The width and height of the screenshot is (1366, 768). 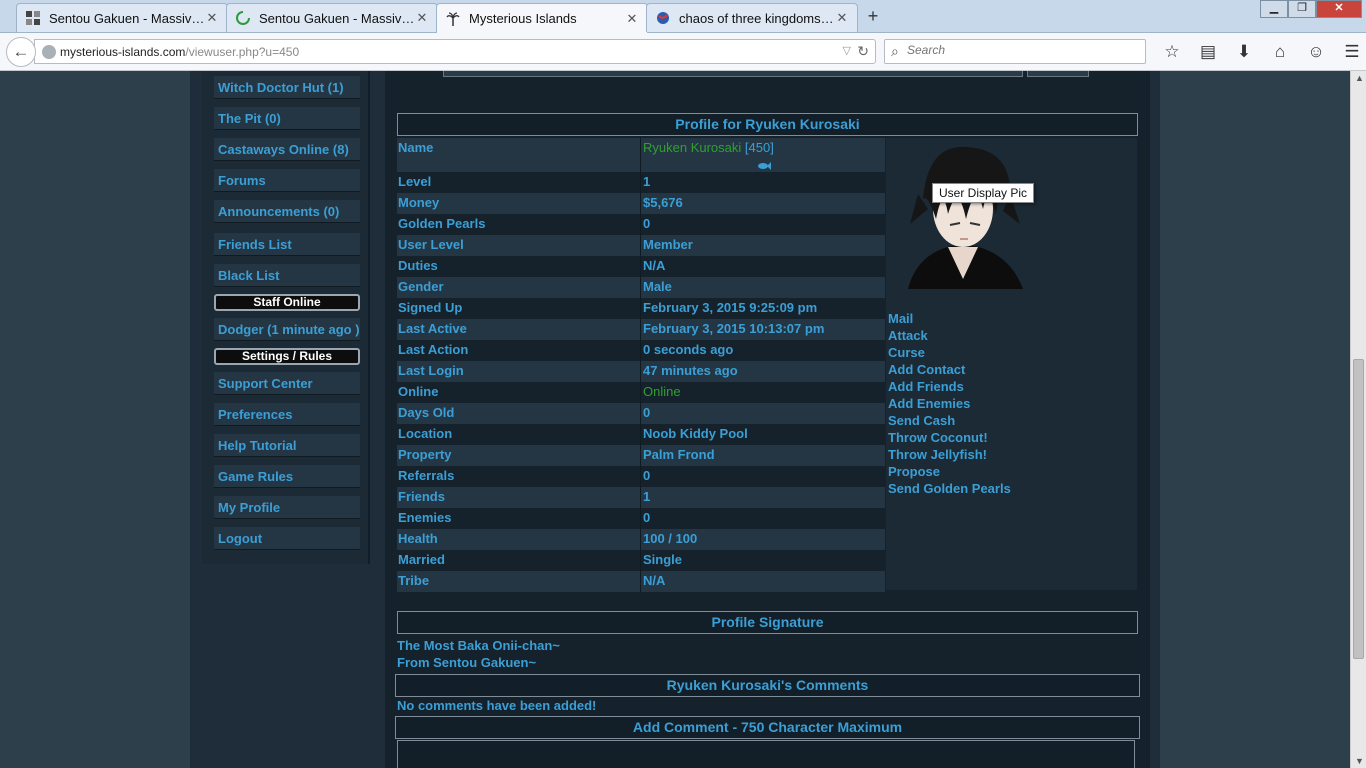 I want to click on field-label: Duties, so click(x=418, y=265).